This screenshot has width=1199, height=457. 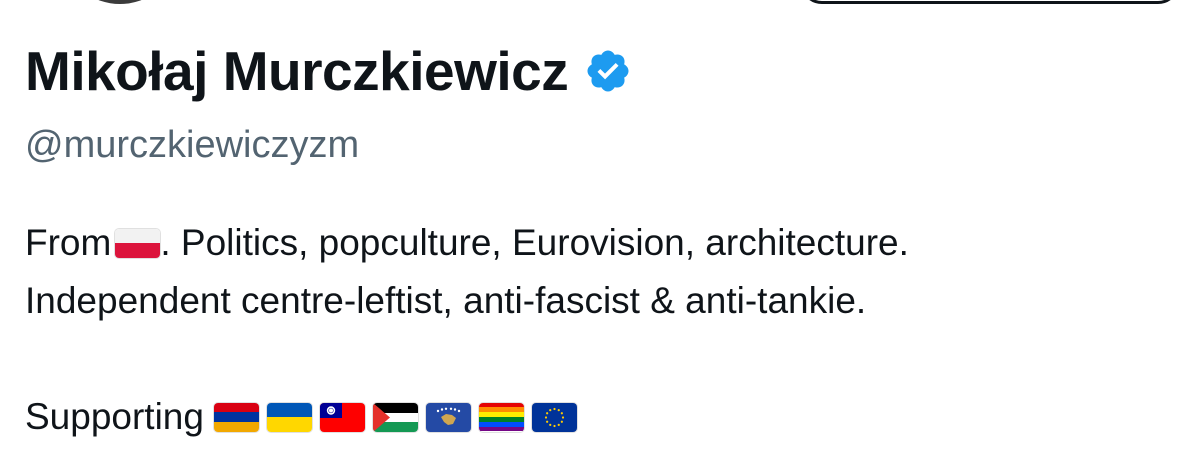 I want to click on eu-flag-icon, so click(x=554, y=417).